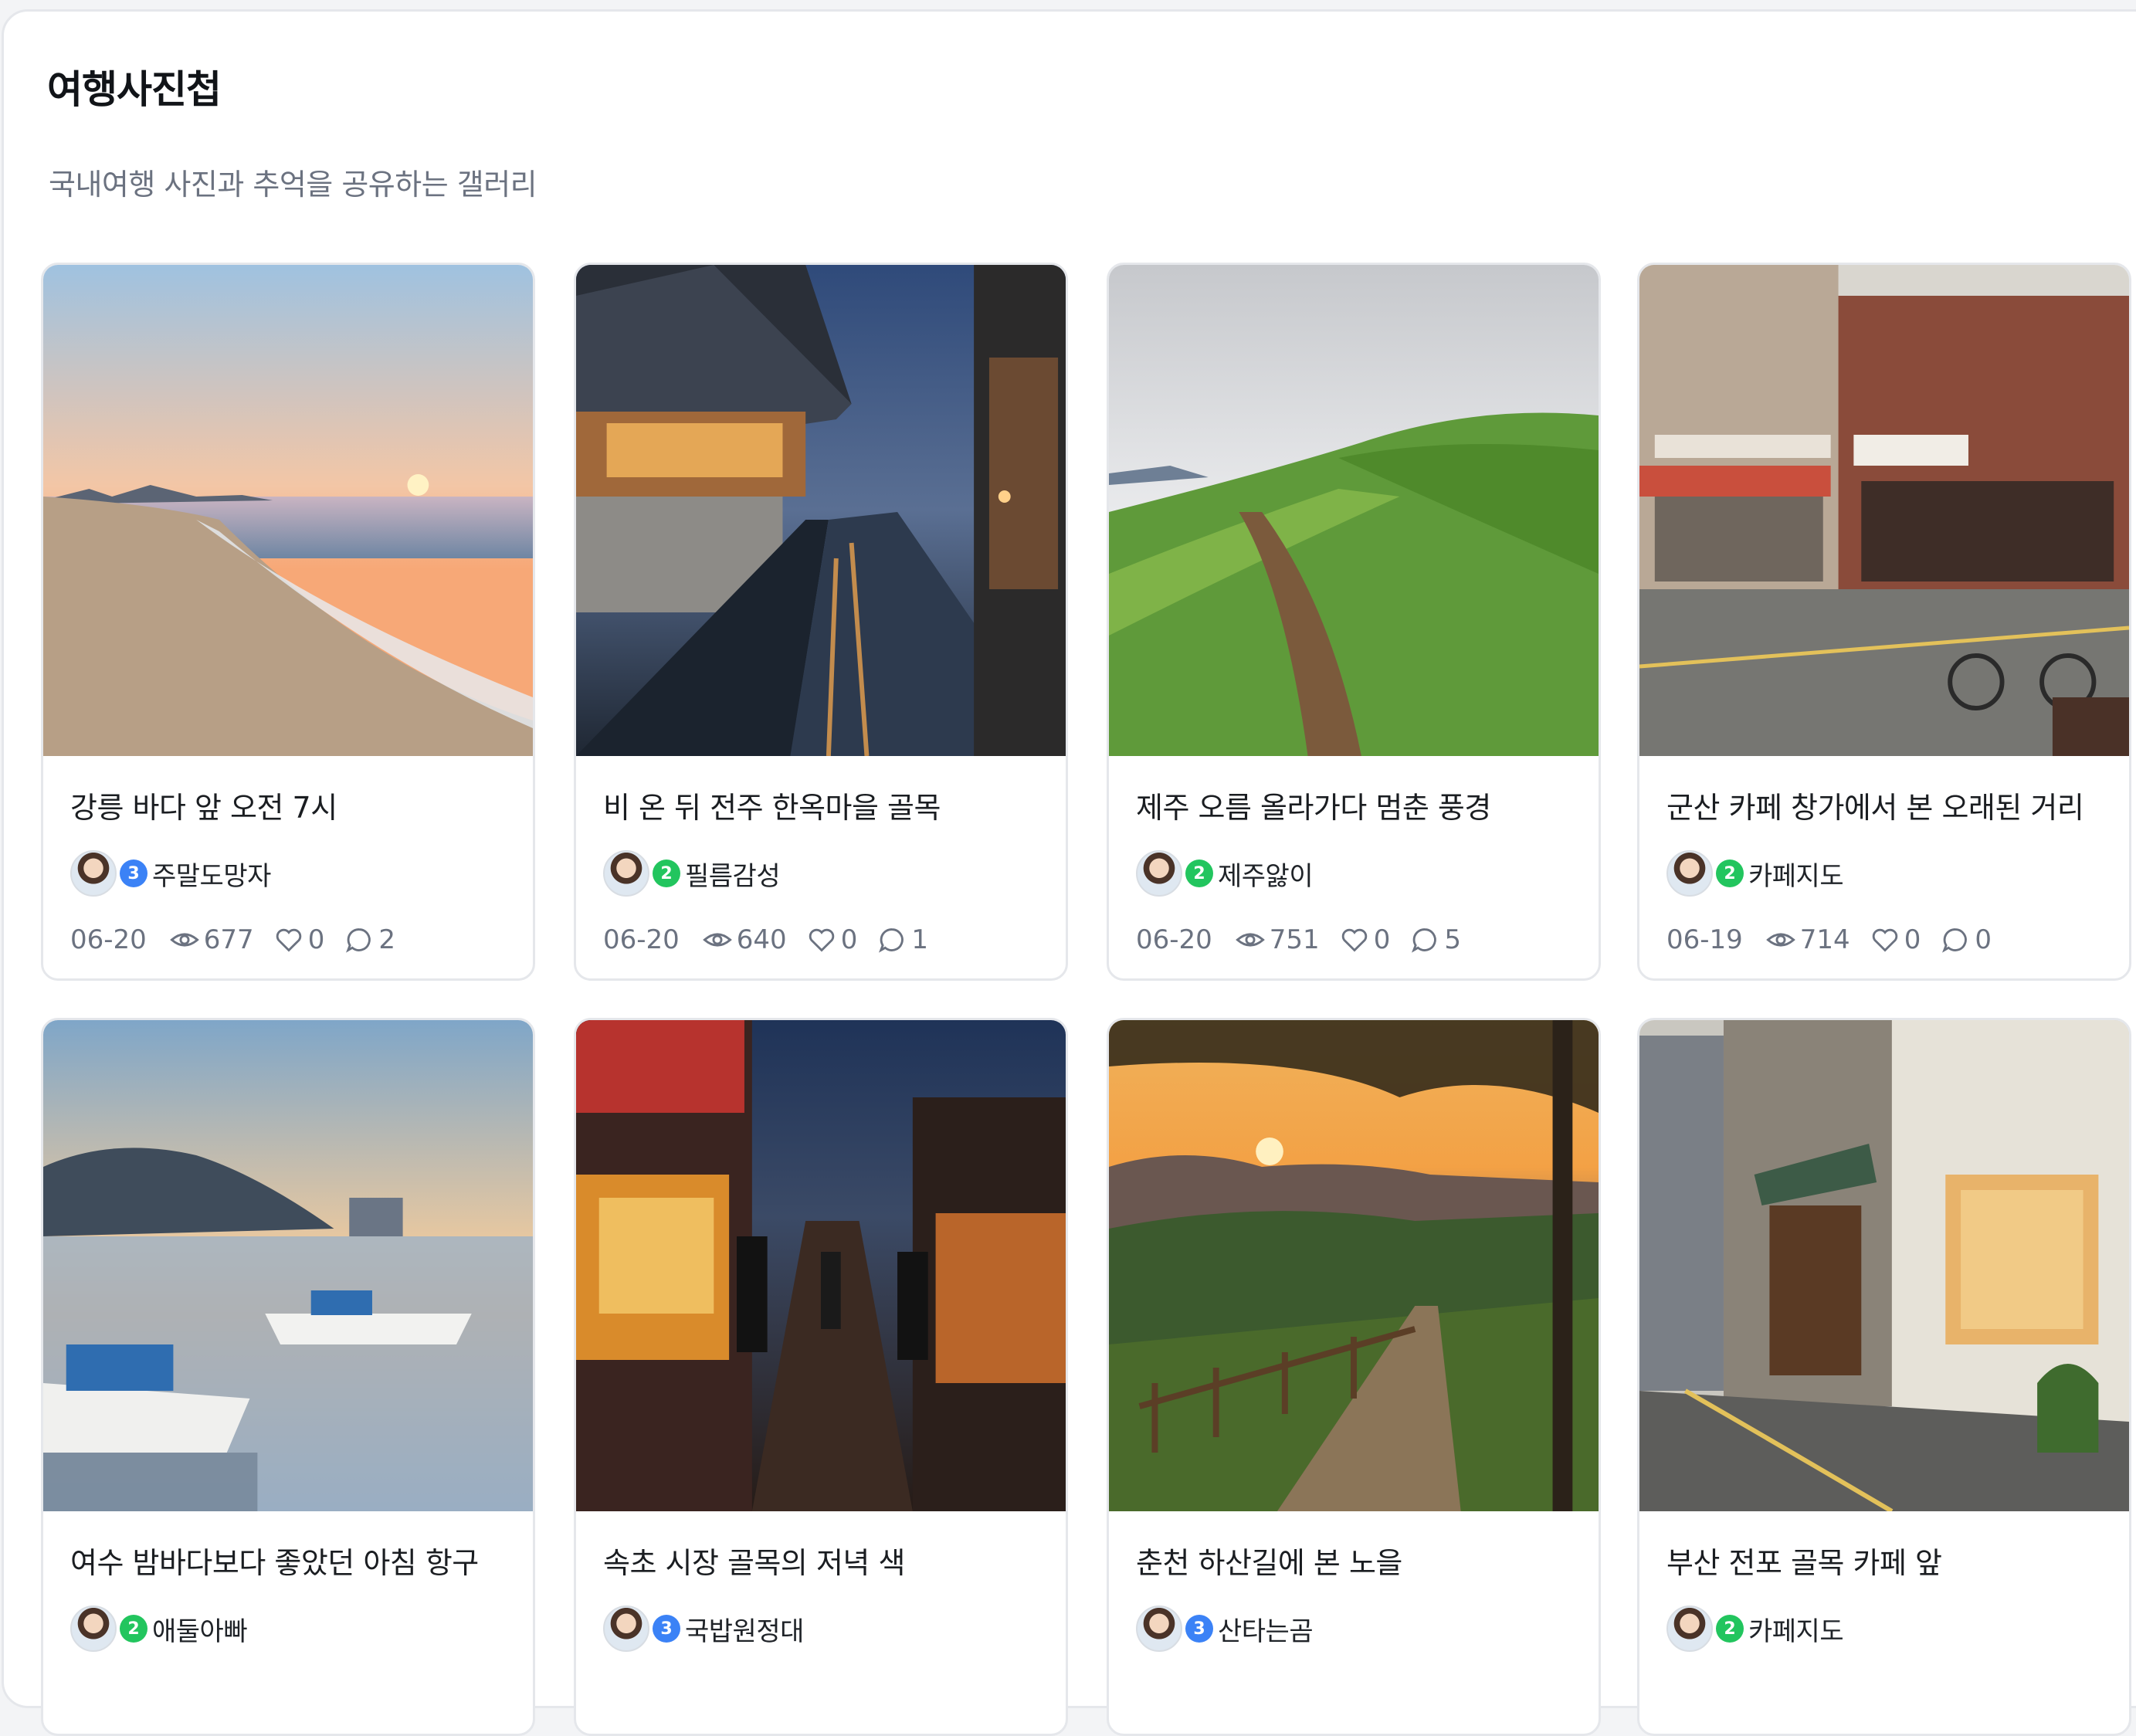  I want to click on photo-card: 비 온 뒤 전주 한옥마을 골목 2 필름감성 06-20 640 0 1, so click(821, 622).